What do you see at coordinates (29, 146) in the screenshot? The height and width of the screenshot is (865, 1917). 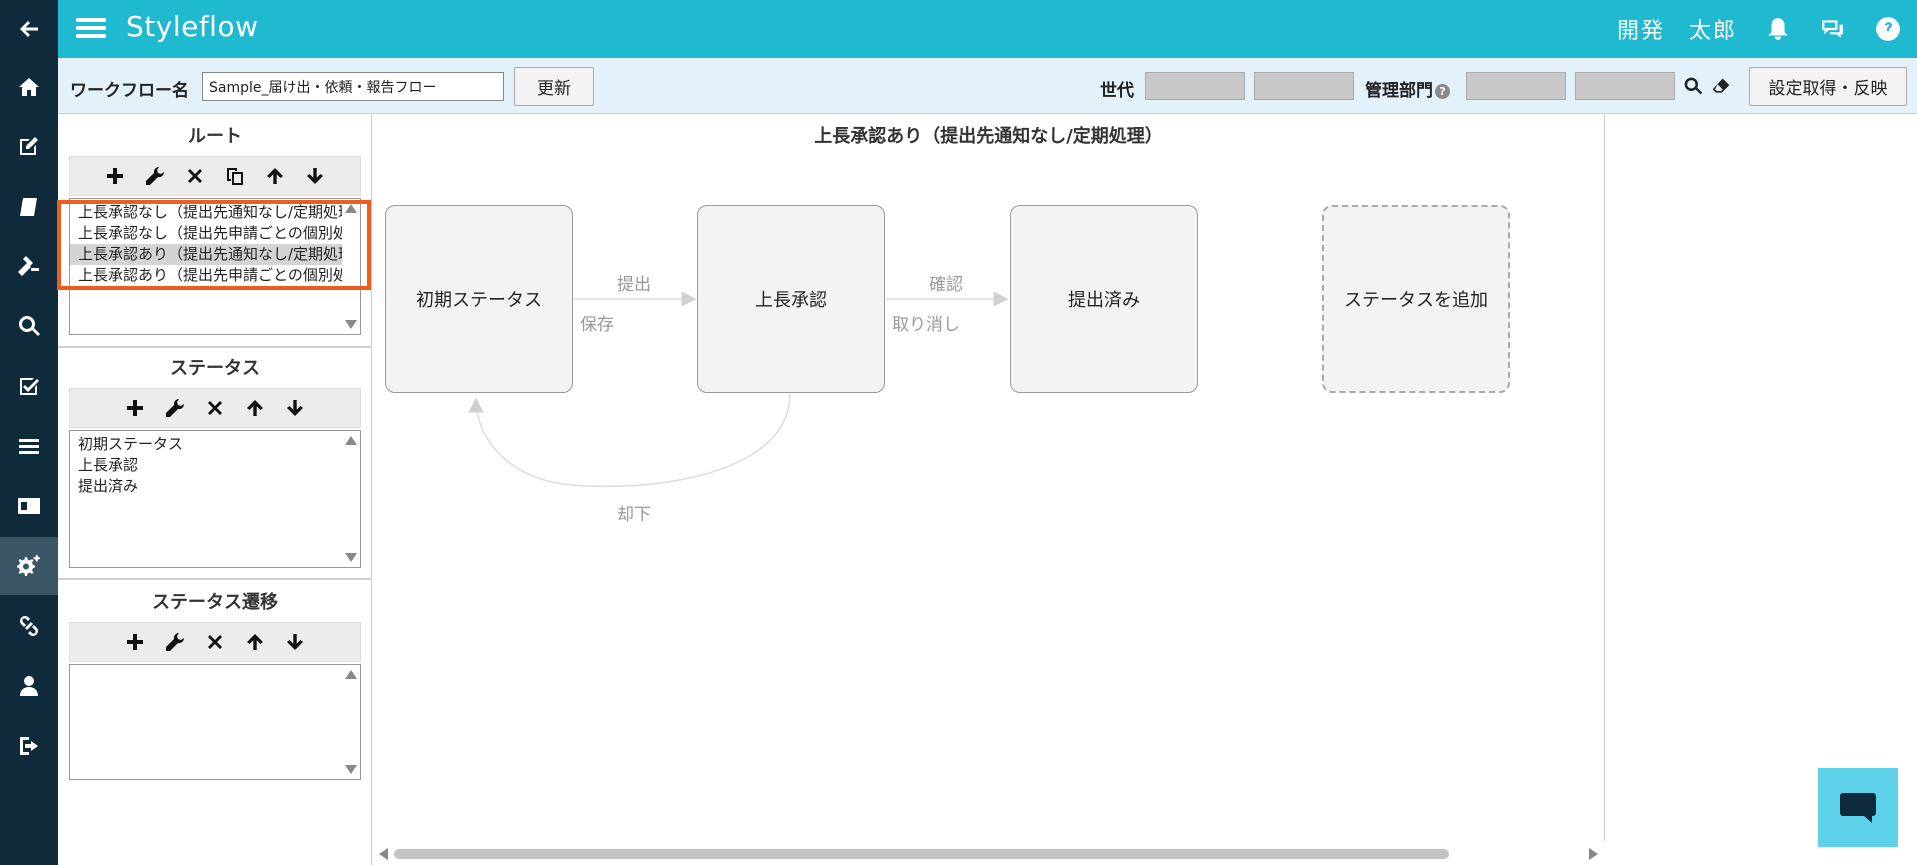 I see `edit-icon` at bounding box center [29, 146].